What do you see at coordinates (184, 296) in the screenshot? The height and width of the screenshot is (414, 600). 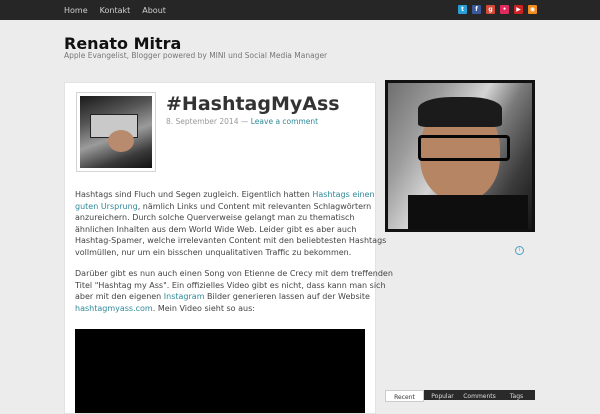 I see `instagram-link: Instagram` at bounding box center [184, 296].